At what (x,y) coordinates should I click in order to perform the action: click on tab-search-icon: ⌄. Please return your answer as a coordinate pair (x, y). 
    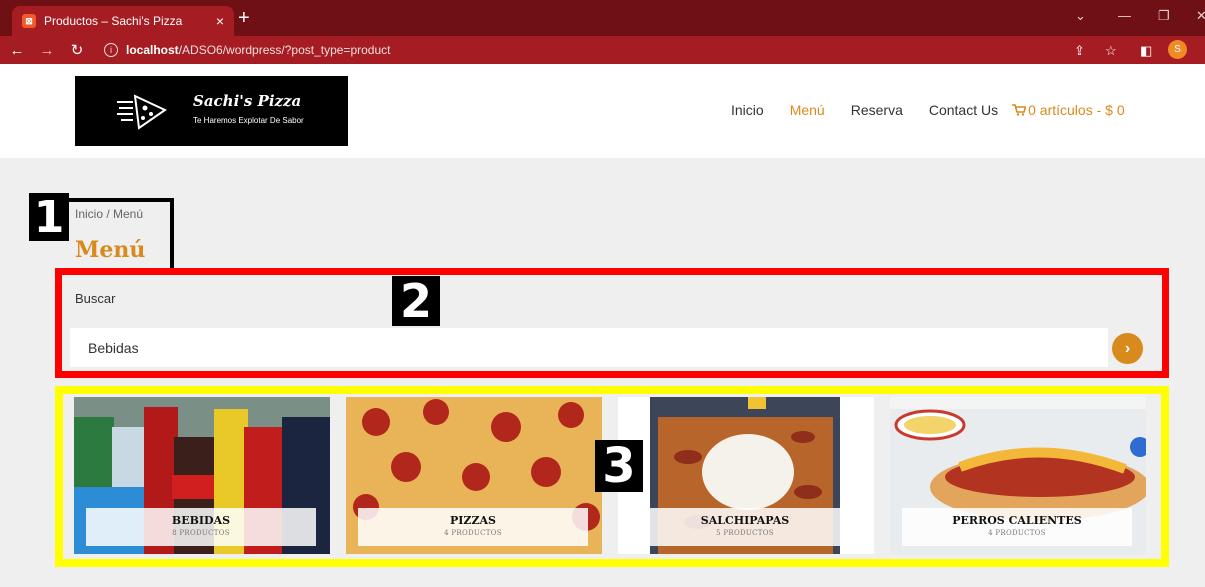
    Looking at the image, I should click on (1080, 16).